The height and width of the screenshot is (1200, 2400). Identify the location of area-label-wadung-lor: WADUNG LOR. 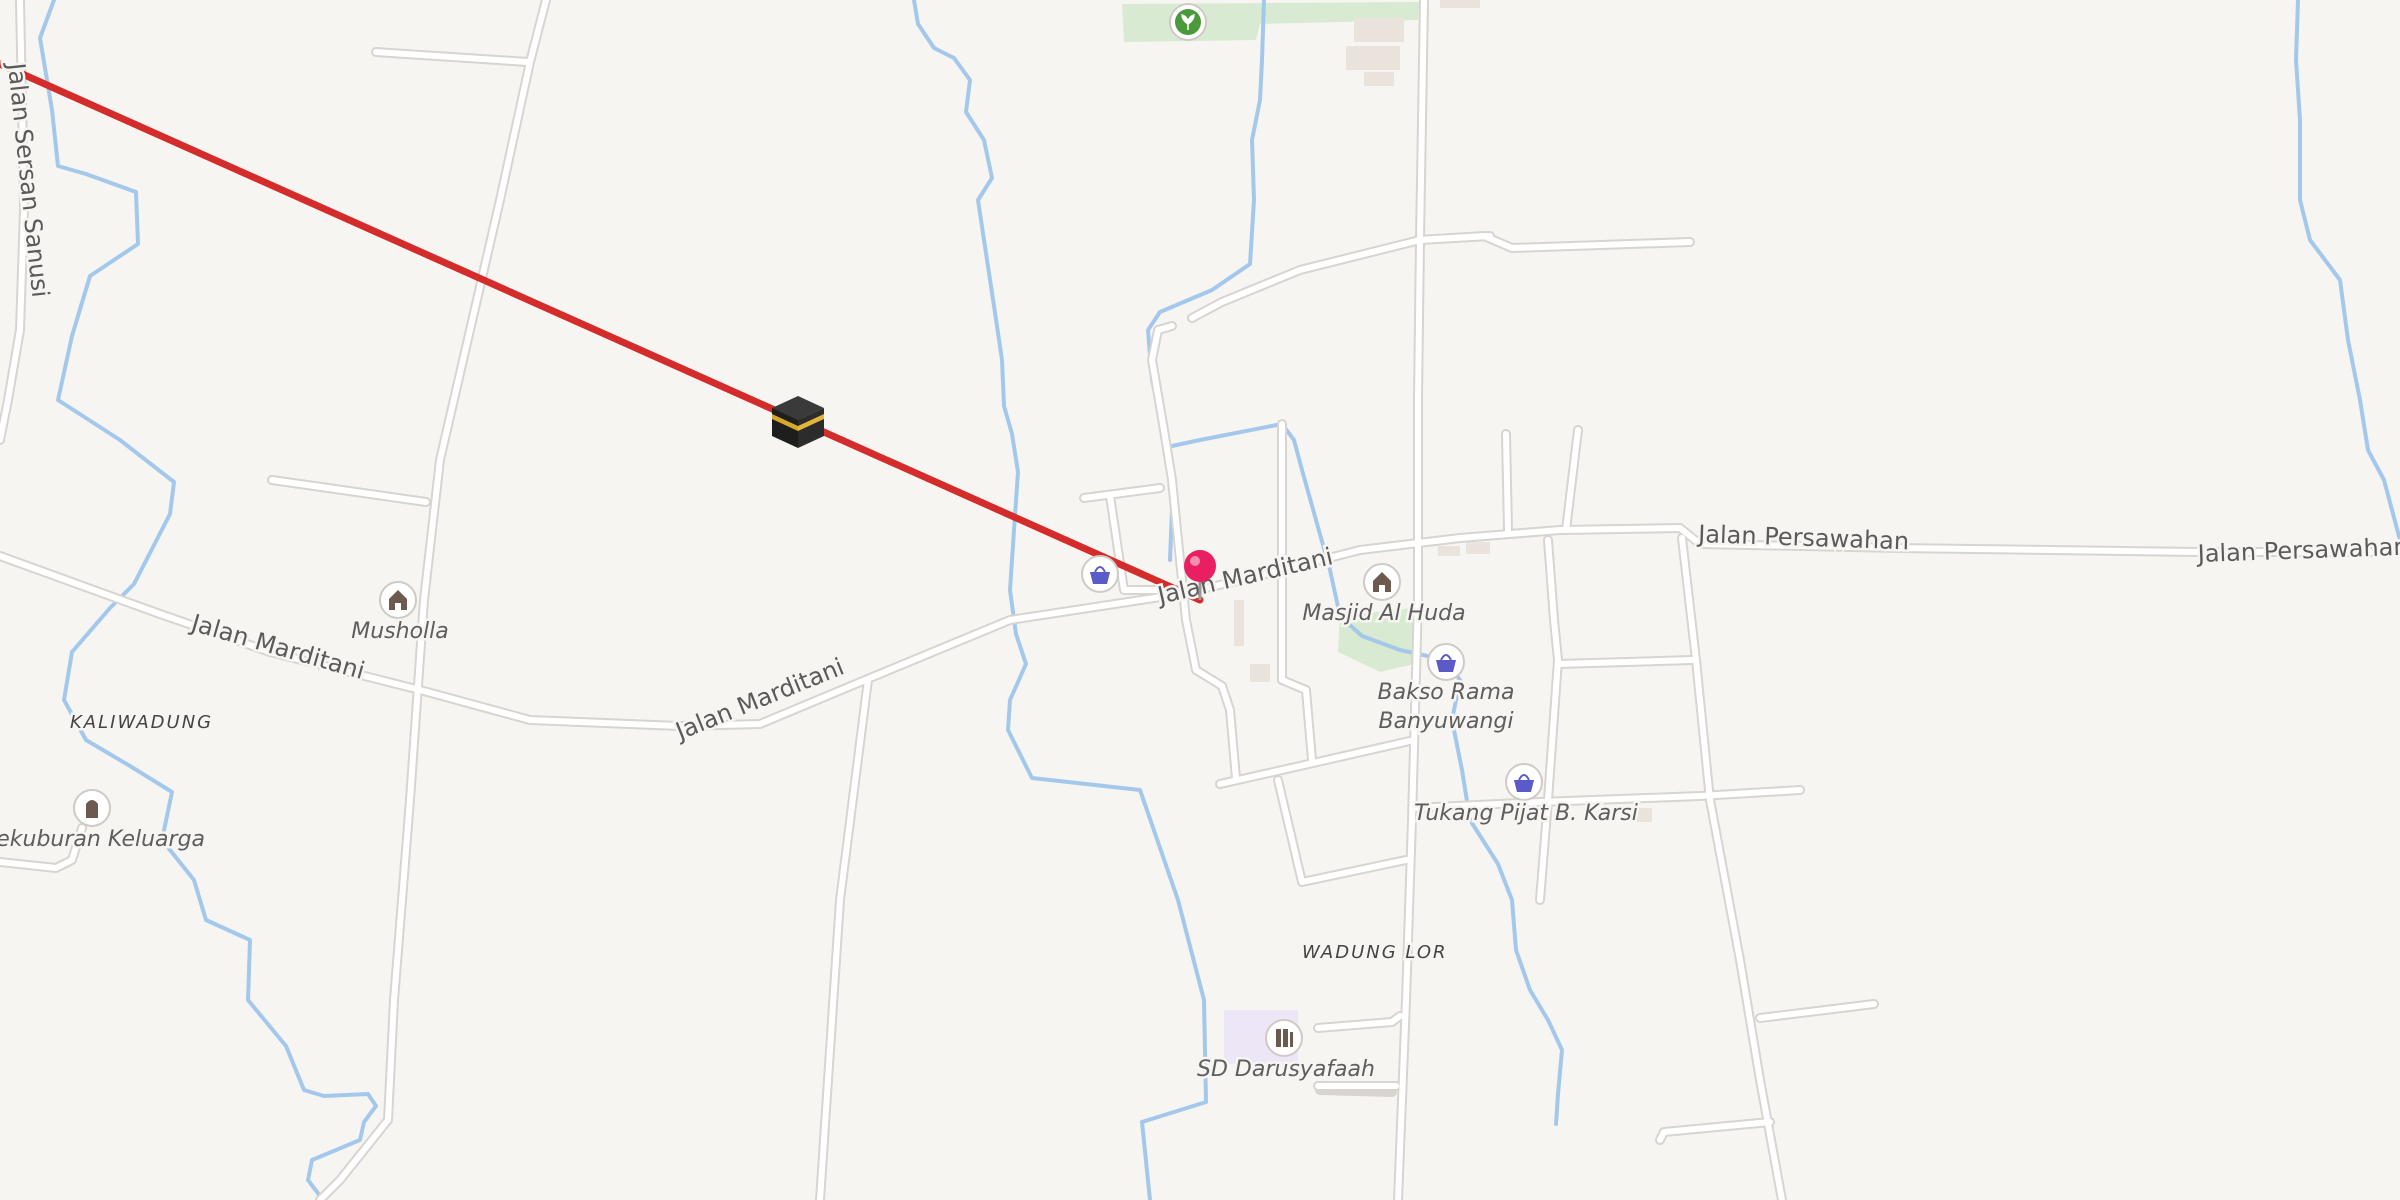
(1375, 952).